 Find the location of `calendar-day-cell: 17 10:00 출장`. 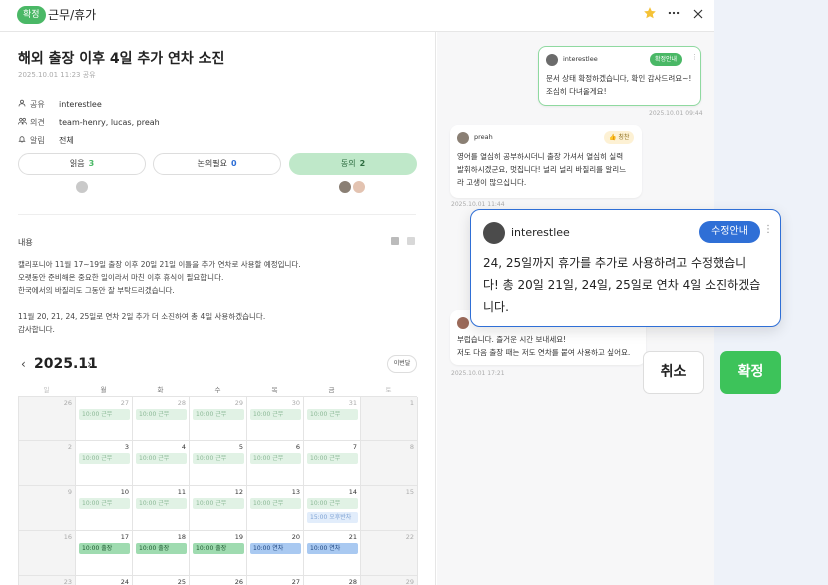

calendar-day-cell: 17 10:00 출장 is located at coordinates (104, 553).